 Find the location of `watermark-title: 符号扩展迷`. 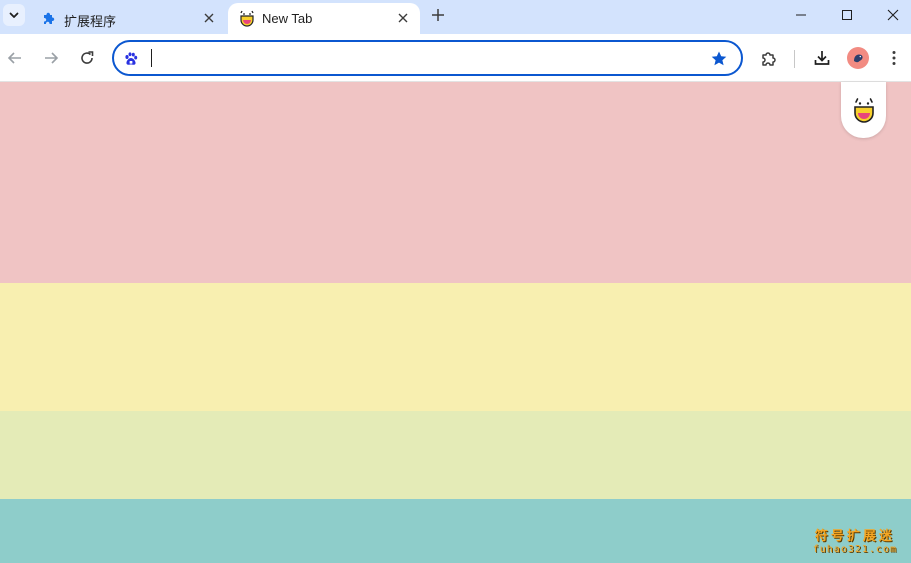

watermark-title: 符号扩展迷 is located at coordinates (854, 536).